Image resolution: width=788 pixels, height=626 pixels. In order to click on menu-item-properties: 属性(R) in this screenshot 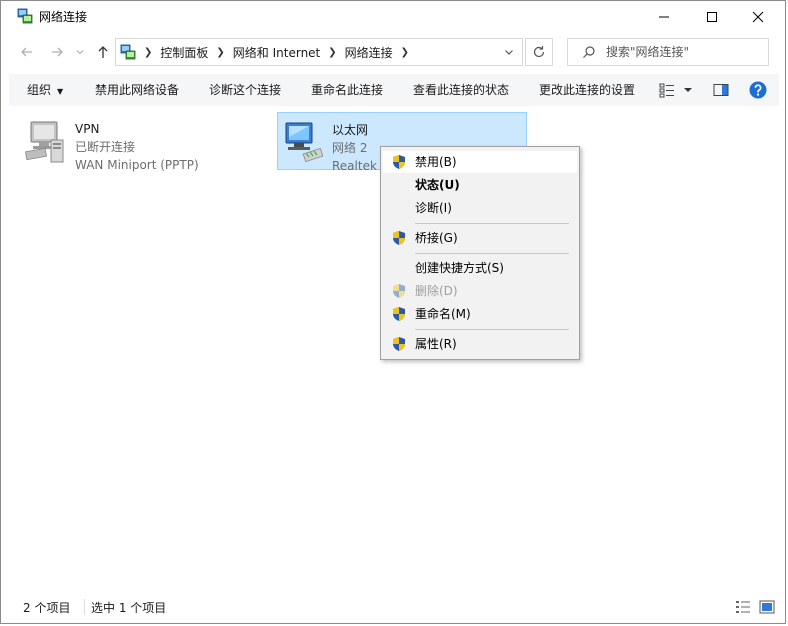, I will do `click(480, 344)`.